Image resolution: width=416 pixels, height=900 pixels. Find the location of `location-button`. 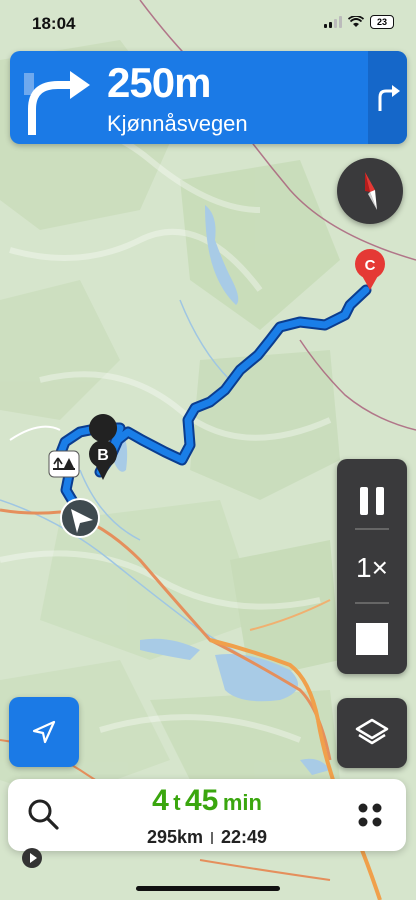

location-button is located at coordinates (44, 732).